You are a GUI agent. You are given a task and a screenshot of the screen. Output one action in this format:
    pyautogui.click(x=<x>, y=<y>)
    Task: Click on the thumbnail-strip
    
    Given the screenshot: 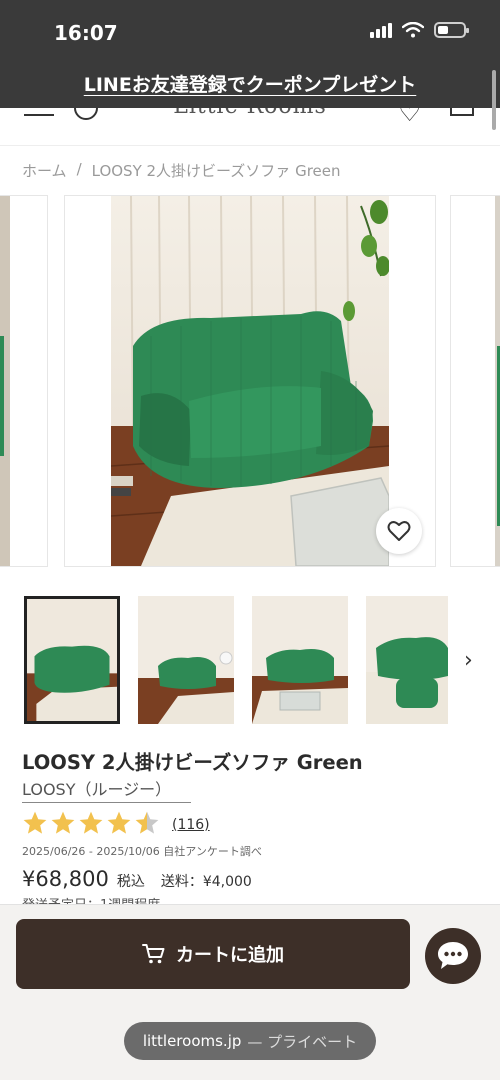 What is the action you would take?
    pyautogui.click(x=244, y=661)
    